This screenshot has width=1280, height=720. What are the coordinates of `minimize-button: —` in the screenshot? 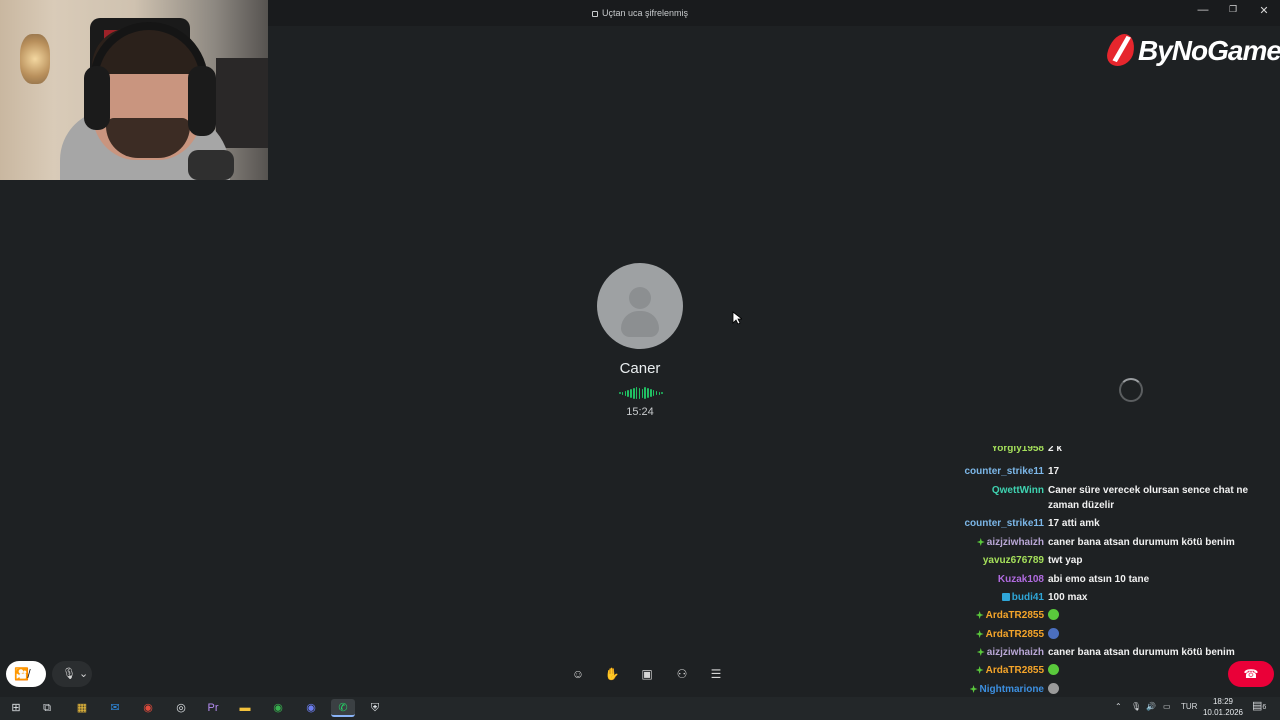 It's located at (1203, 10).